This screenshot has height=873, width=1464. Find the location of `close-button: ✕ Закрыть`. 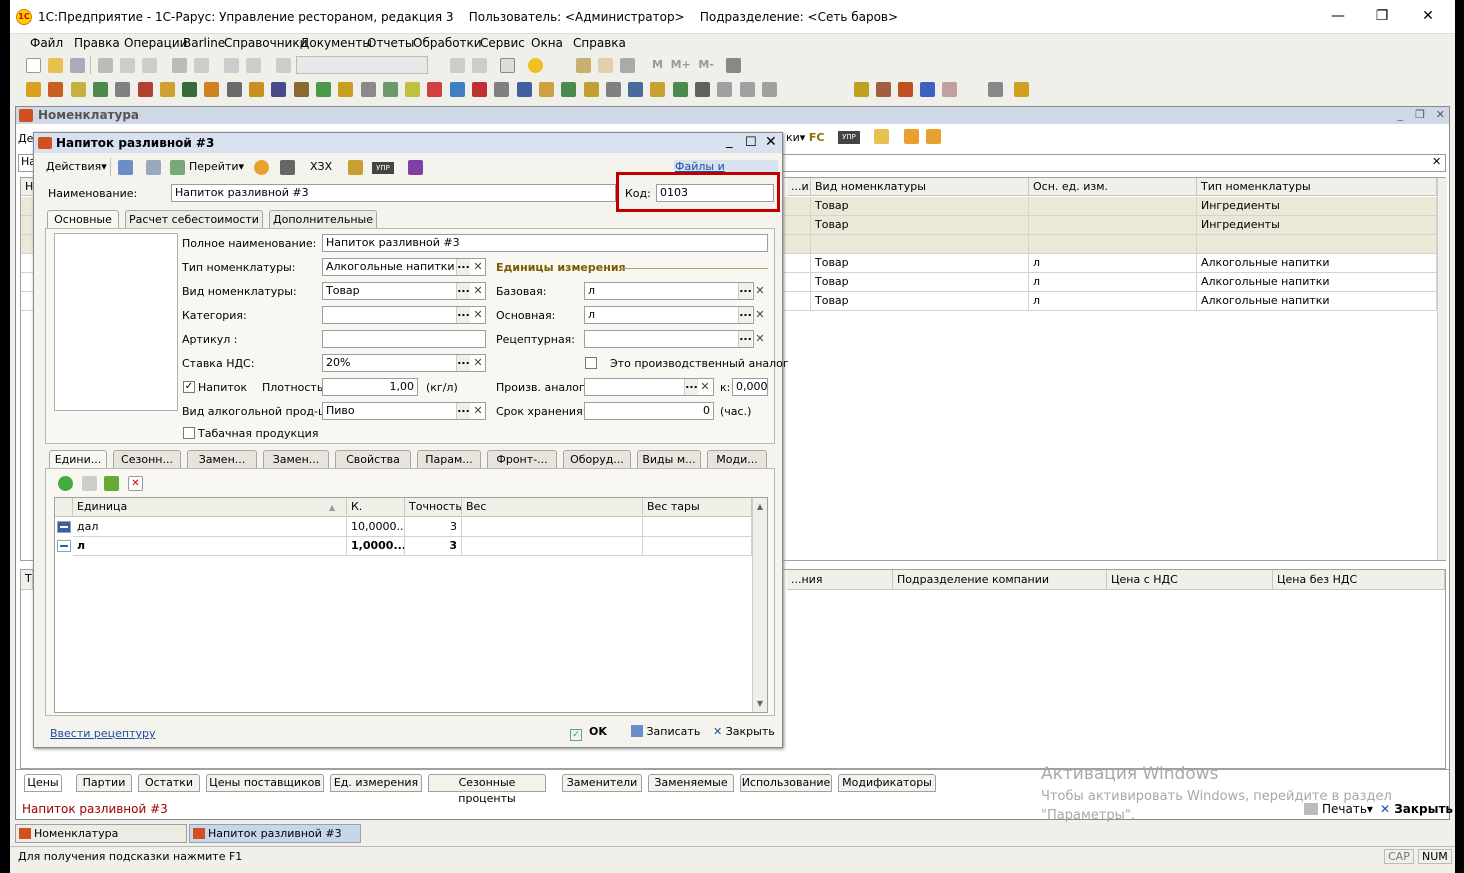

close-button: ✕ Закрыть is located at coordinates (744, 731).